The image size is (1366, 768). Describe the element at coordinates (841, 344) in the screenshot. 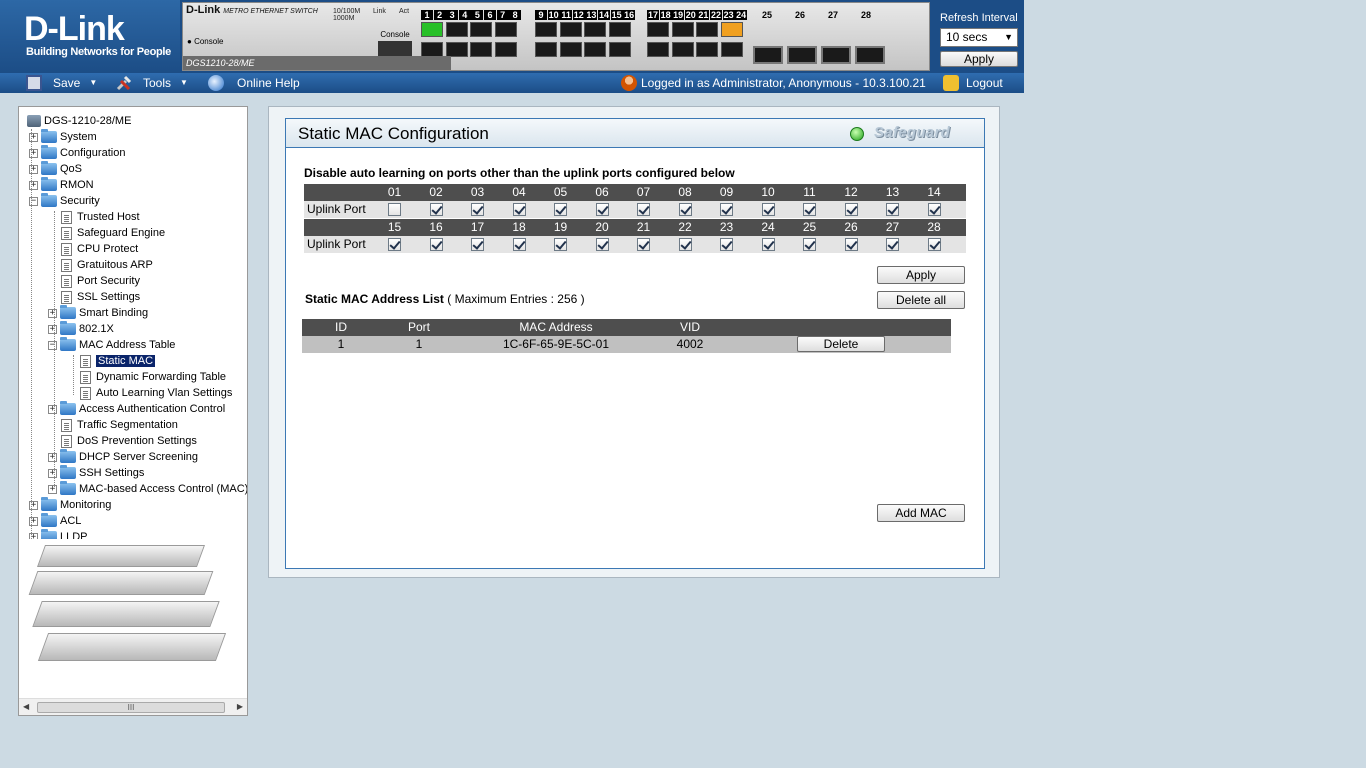

I see `delete-row-button: Delete` at that location.